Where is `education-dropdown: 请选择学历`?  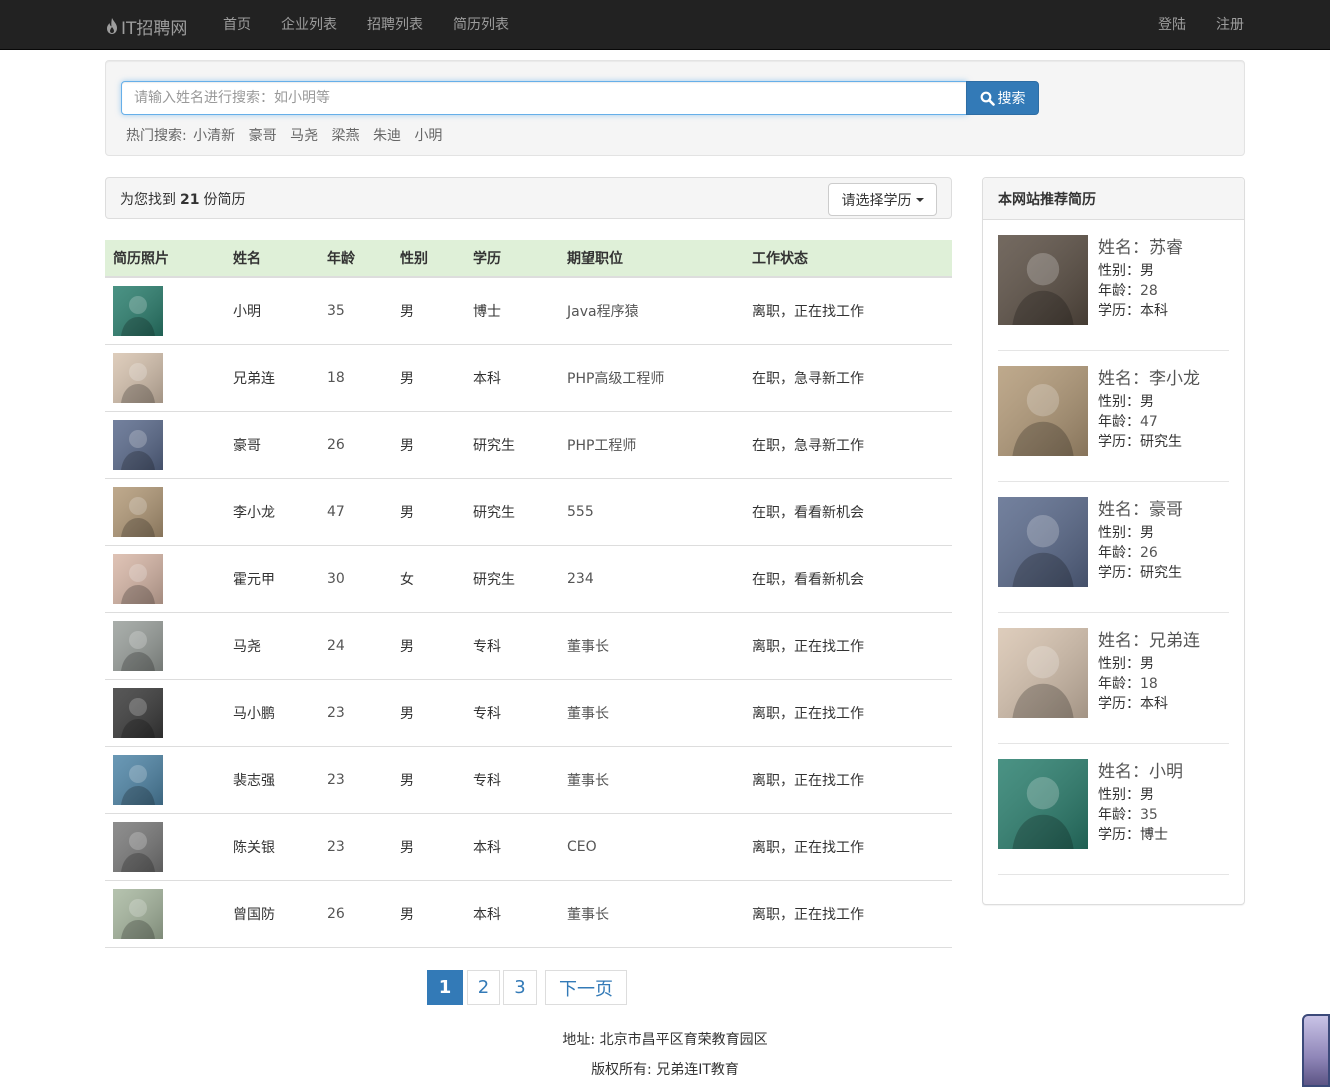
education-dropdown: 请选择学历 is located at coordinates (882, 199).